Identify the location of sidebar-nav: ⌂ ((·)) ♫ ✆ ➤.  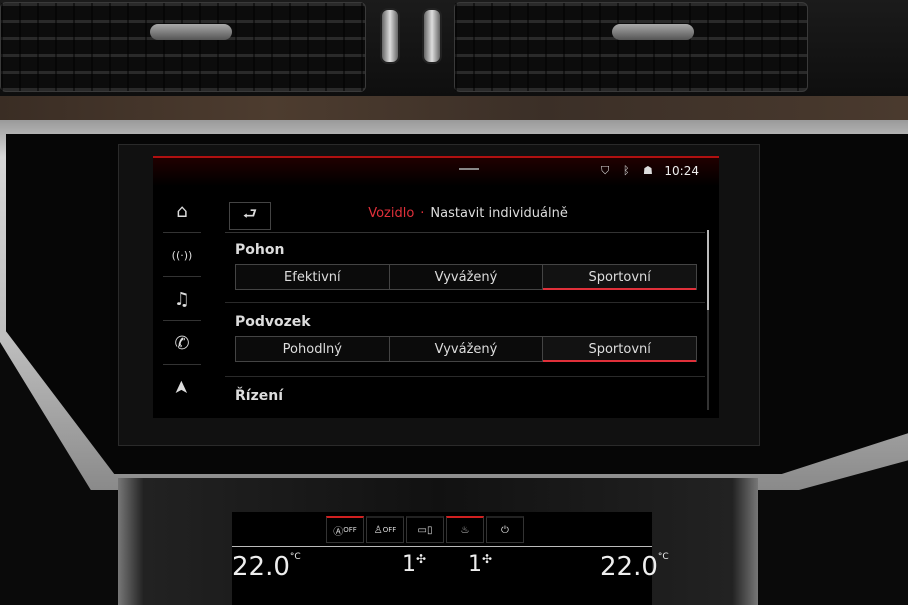
(182, 301).